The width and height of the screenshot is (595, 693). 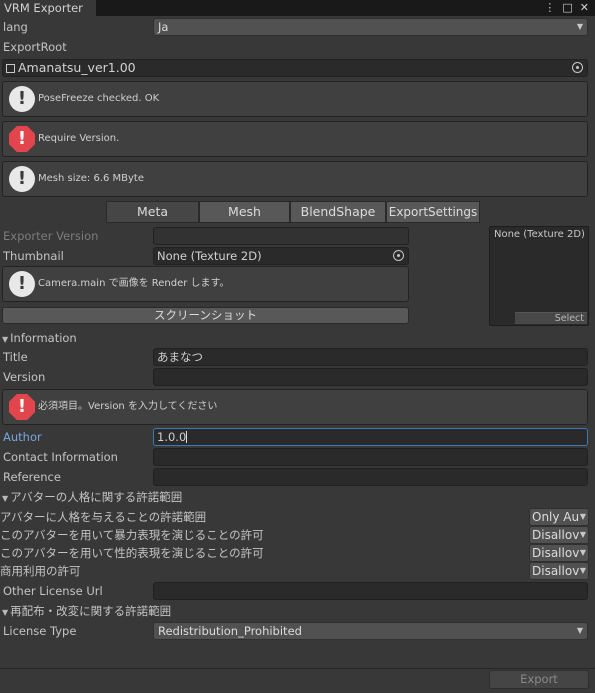 What do you see at coordinates (556, 553) in the screenshot?
I see `sexual-value: Disallov` at bounding box center [556, 553].